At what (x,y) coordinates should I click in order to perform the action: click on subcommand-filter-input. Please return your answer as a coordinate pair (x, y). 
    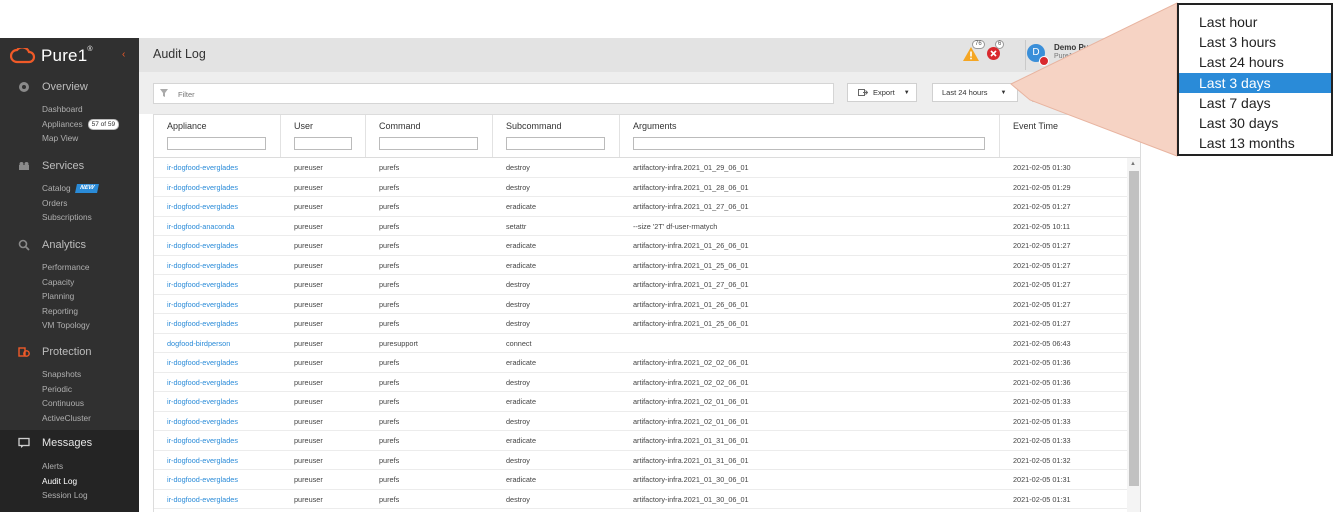
    Looking at the image, I should click on (555, 143).